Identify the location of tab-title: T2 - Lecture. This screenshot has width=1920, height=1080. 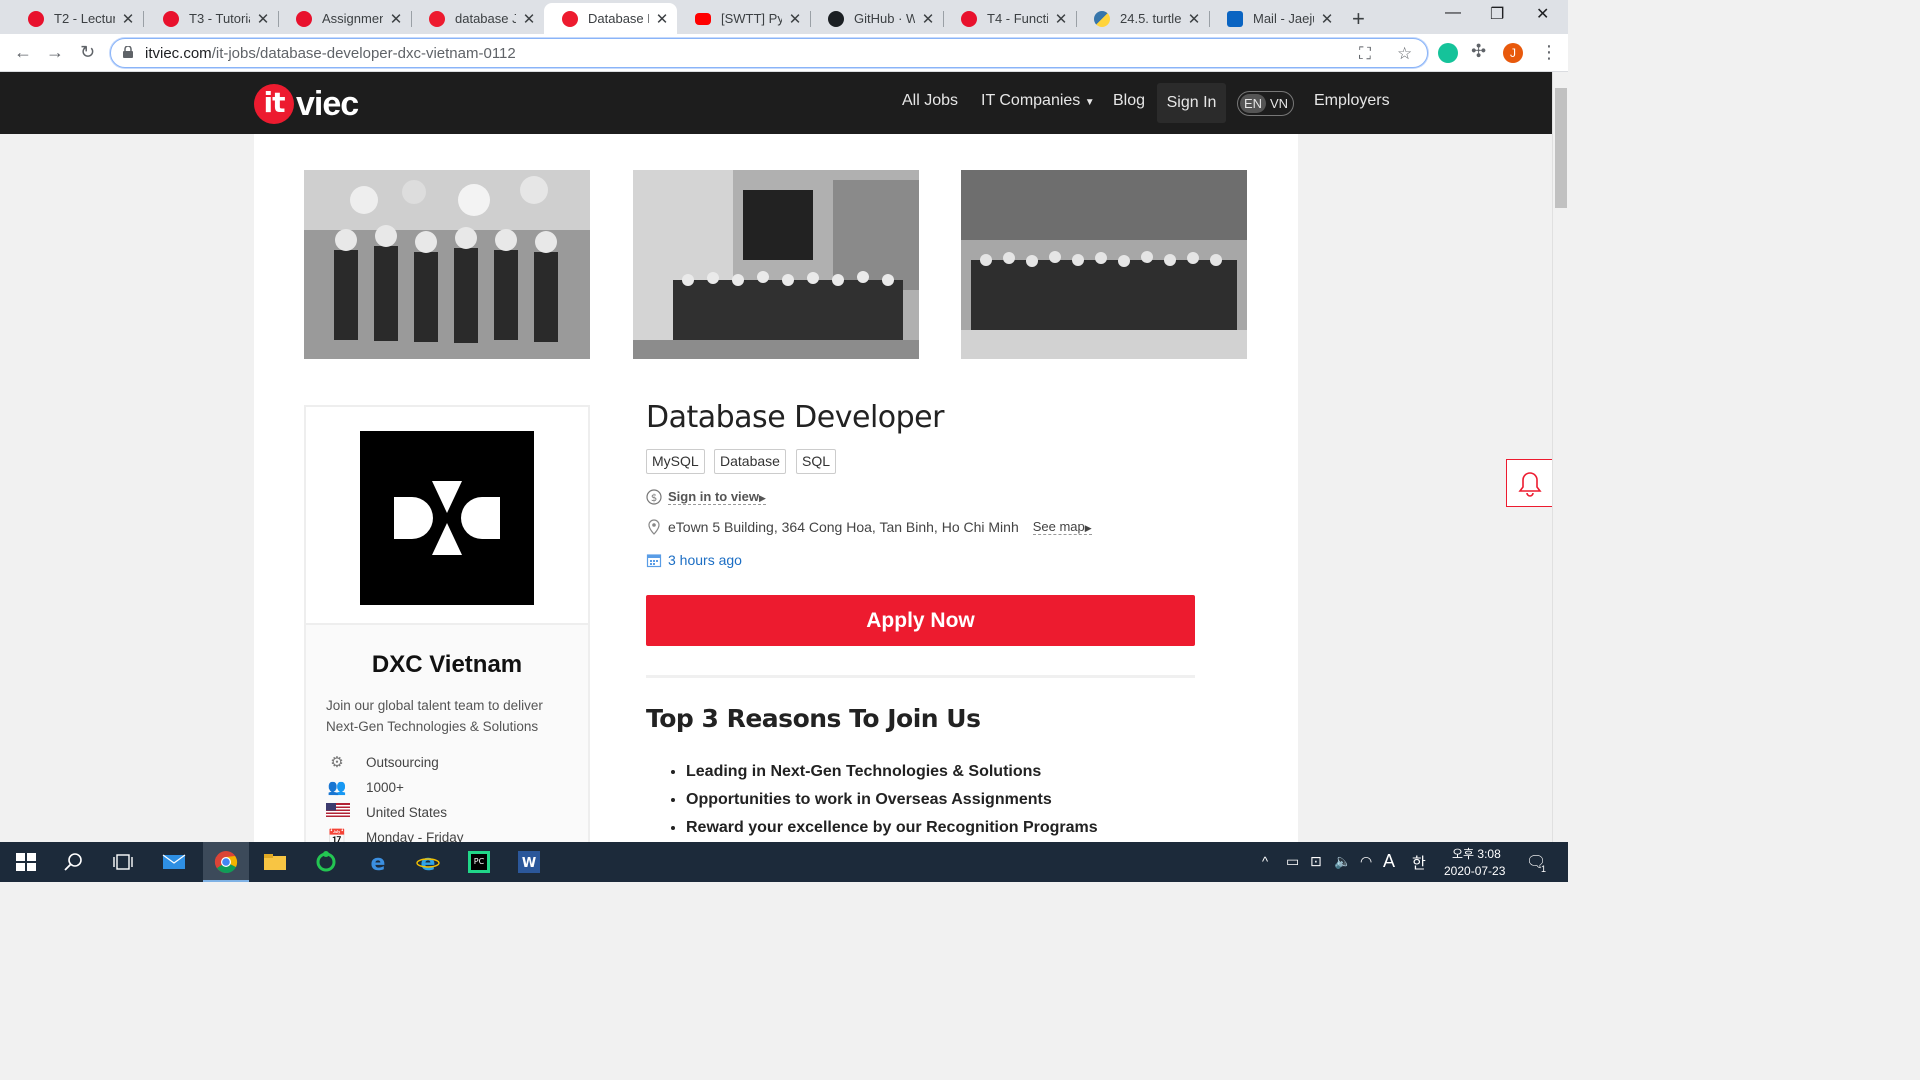
(84, 18).